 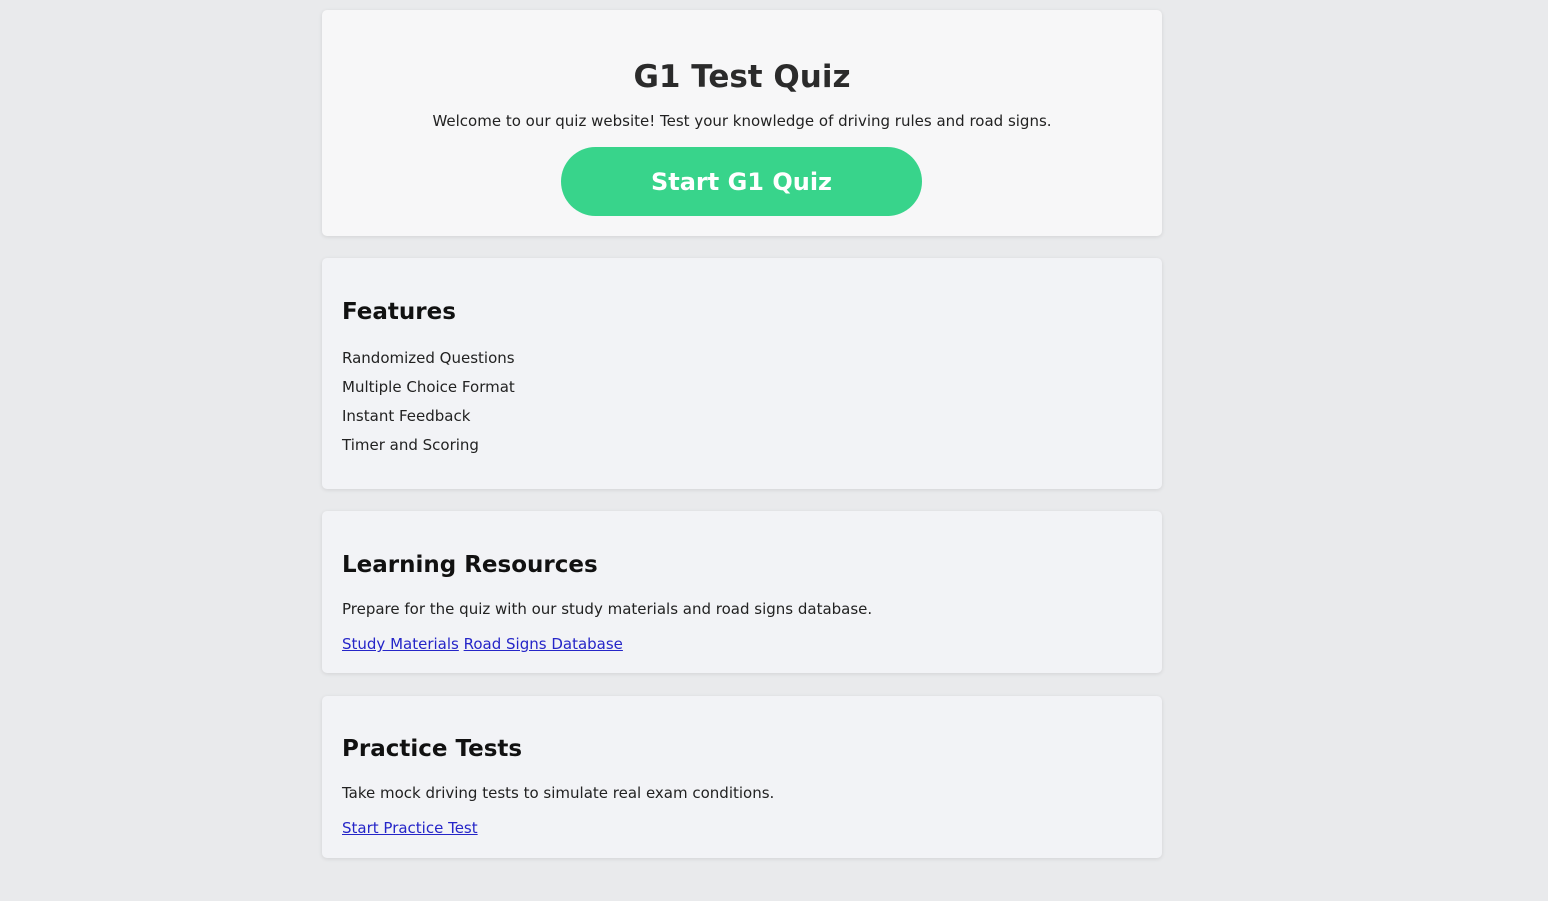 I want to click on start-practice-test-link: Start Practice Test, so click(x=410, y=828).